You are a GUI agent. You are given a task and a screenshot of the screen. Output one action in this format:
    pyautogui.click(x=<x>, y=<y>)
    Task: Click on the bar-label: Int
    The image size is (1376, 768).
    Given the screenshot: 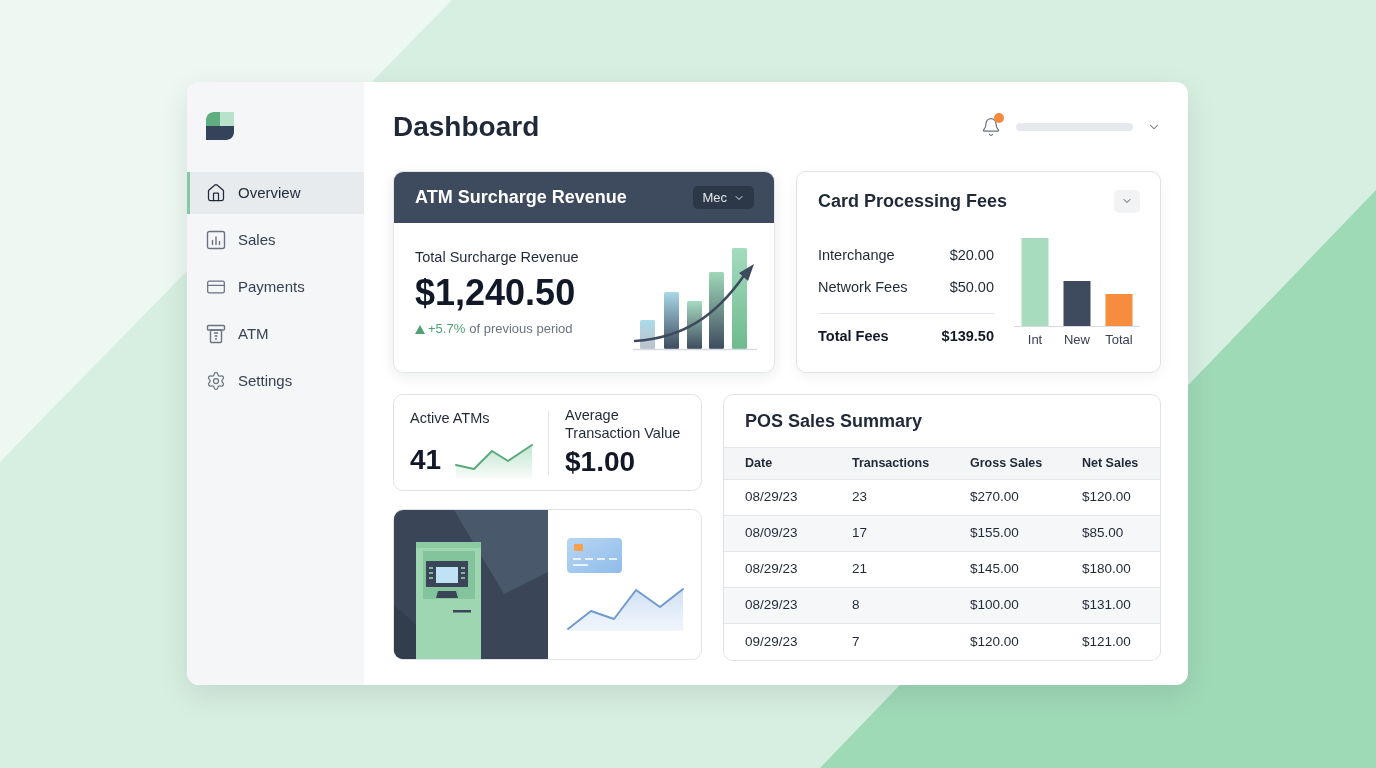 What is the action you would take?
    pyautogui.click(x=1035, y=340)
    